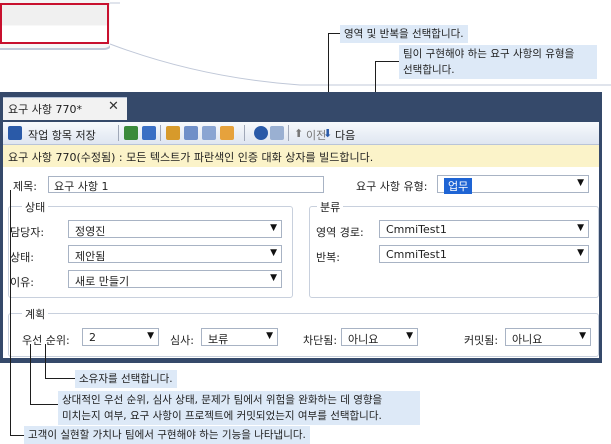 Image resolution: width=611 pixels, height=444 pixels. I want to click on help-icon, so click(261, 133).